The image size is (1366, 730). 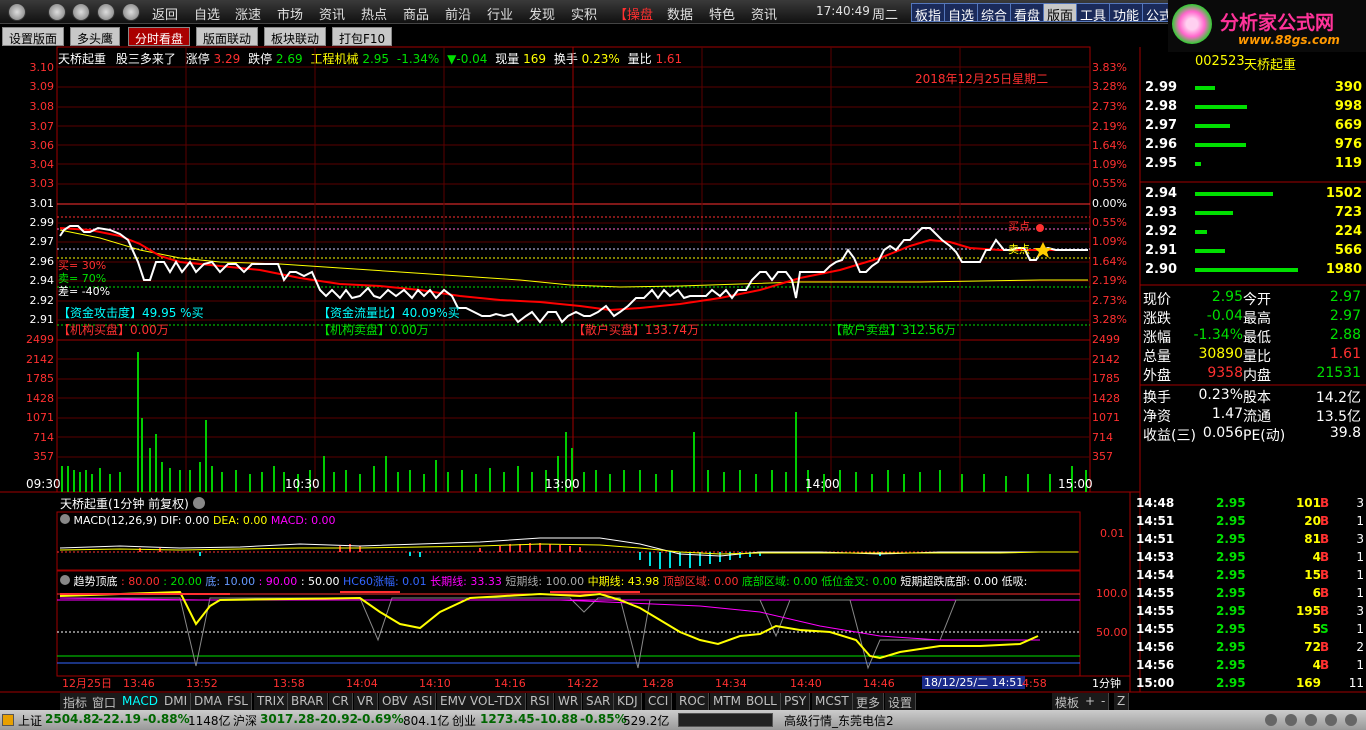 I want to click on market-icon, so click(x=8, y=720).